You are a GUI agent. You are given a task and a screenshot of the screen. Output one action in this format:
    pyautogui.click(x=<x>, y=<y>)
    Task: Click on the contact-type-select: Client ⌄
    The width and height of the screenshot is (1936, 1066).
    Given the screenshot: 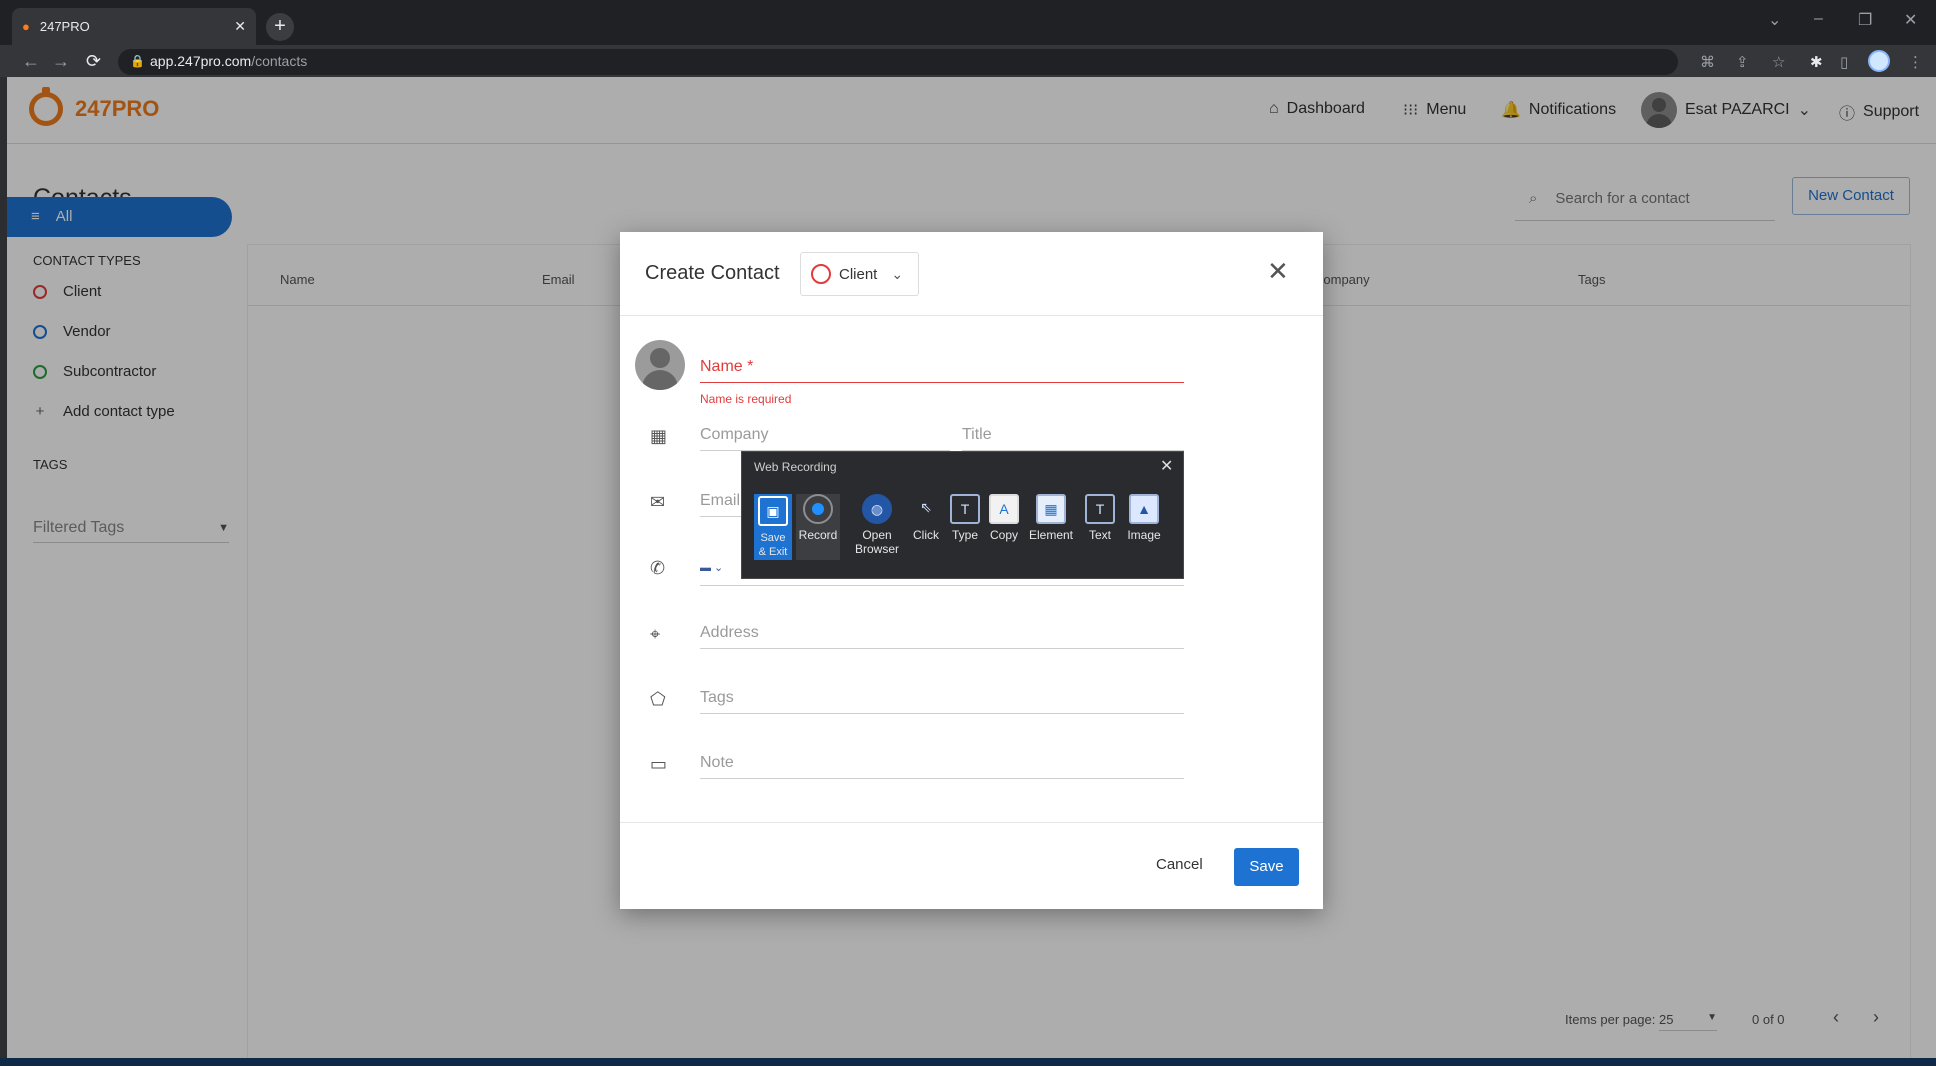 What is the action you would take?
    pyautogui.click(x=859, y=274)
    